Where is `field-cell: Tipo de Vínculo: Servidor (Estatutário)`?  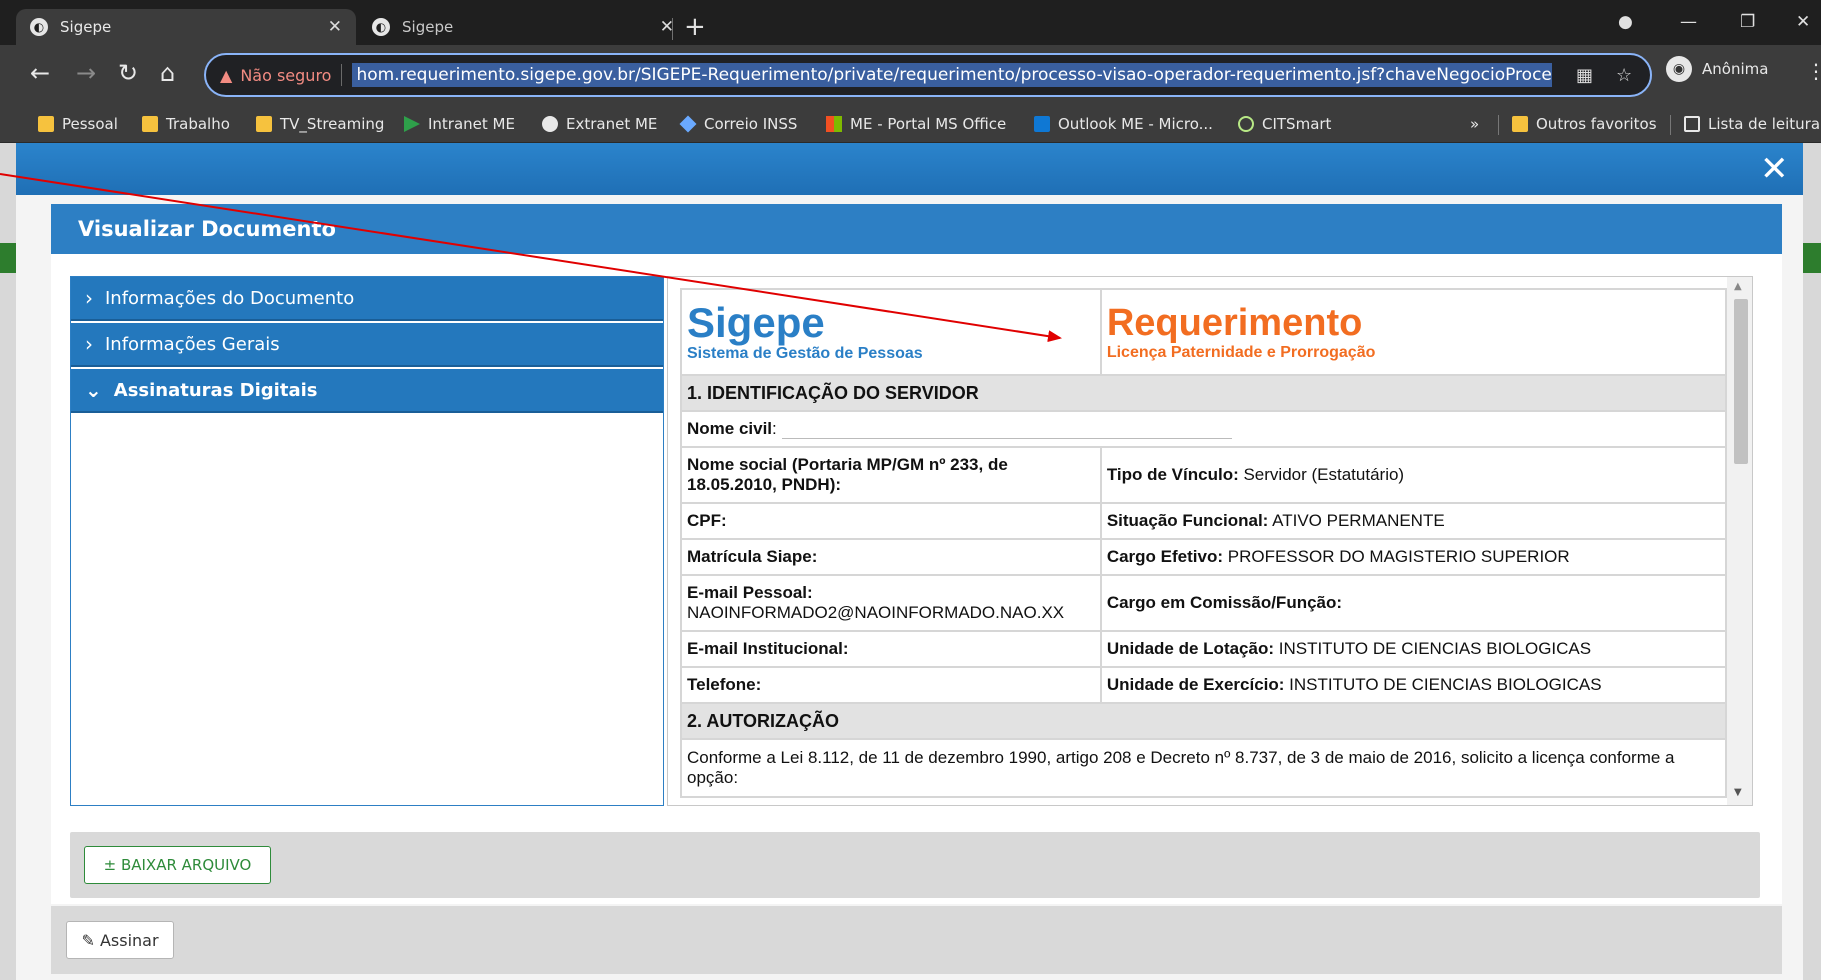 field-cell: Tipo de Vínculo: Servidor (Estatutário) is located at coordinates (1413, 475).